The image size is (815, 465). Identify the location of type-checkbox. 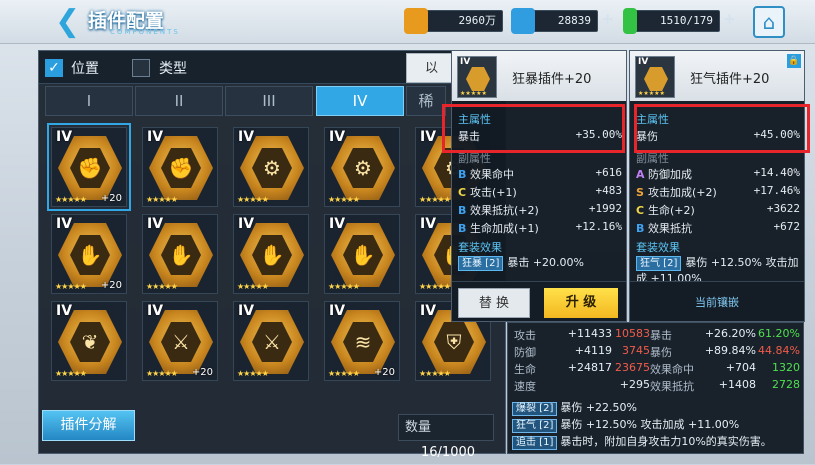
(141, 68).